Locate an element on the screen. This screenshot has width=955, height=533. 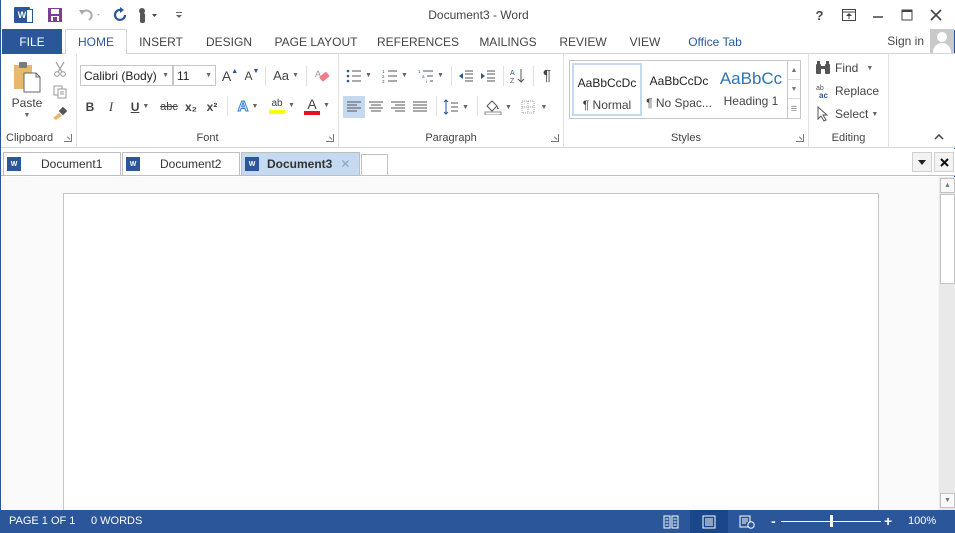
borders-button: ▼ is located at coordinates (534, 107).